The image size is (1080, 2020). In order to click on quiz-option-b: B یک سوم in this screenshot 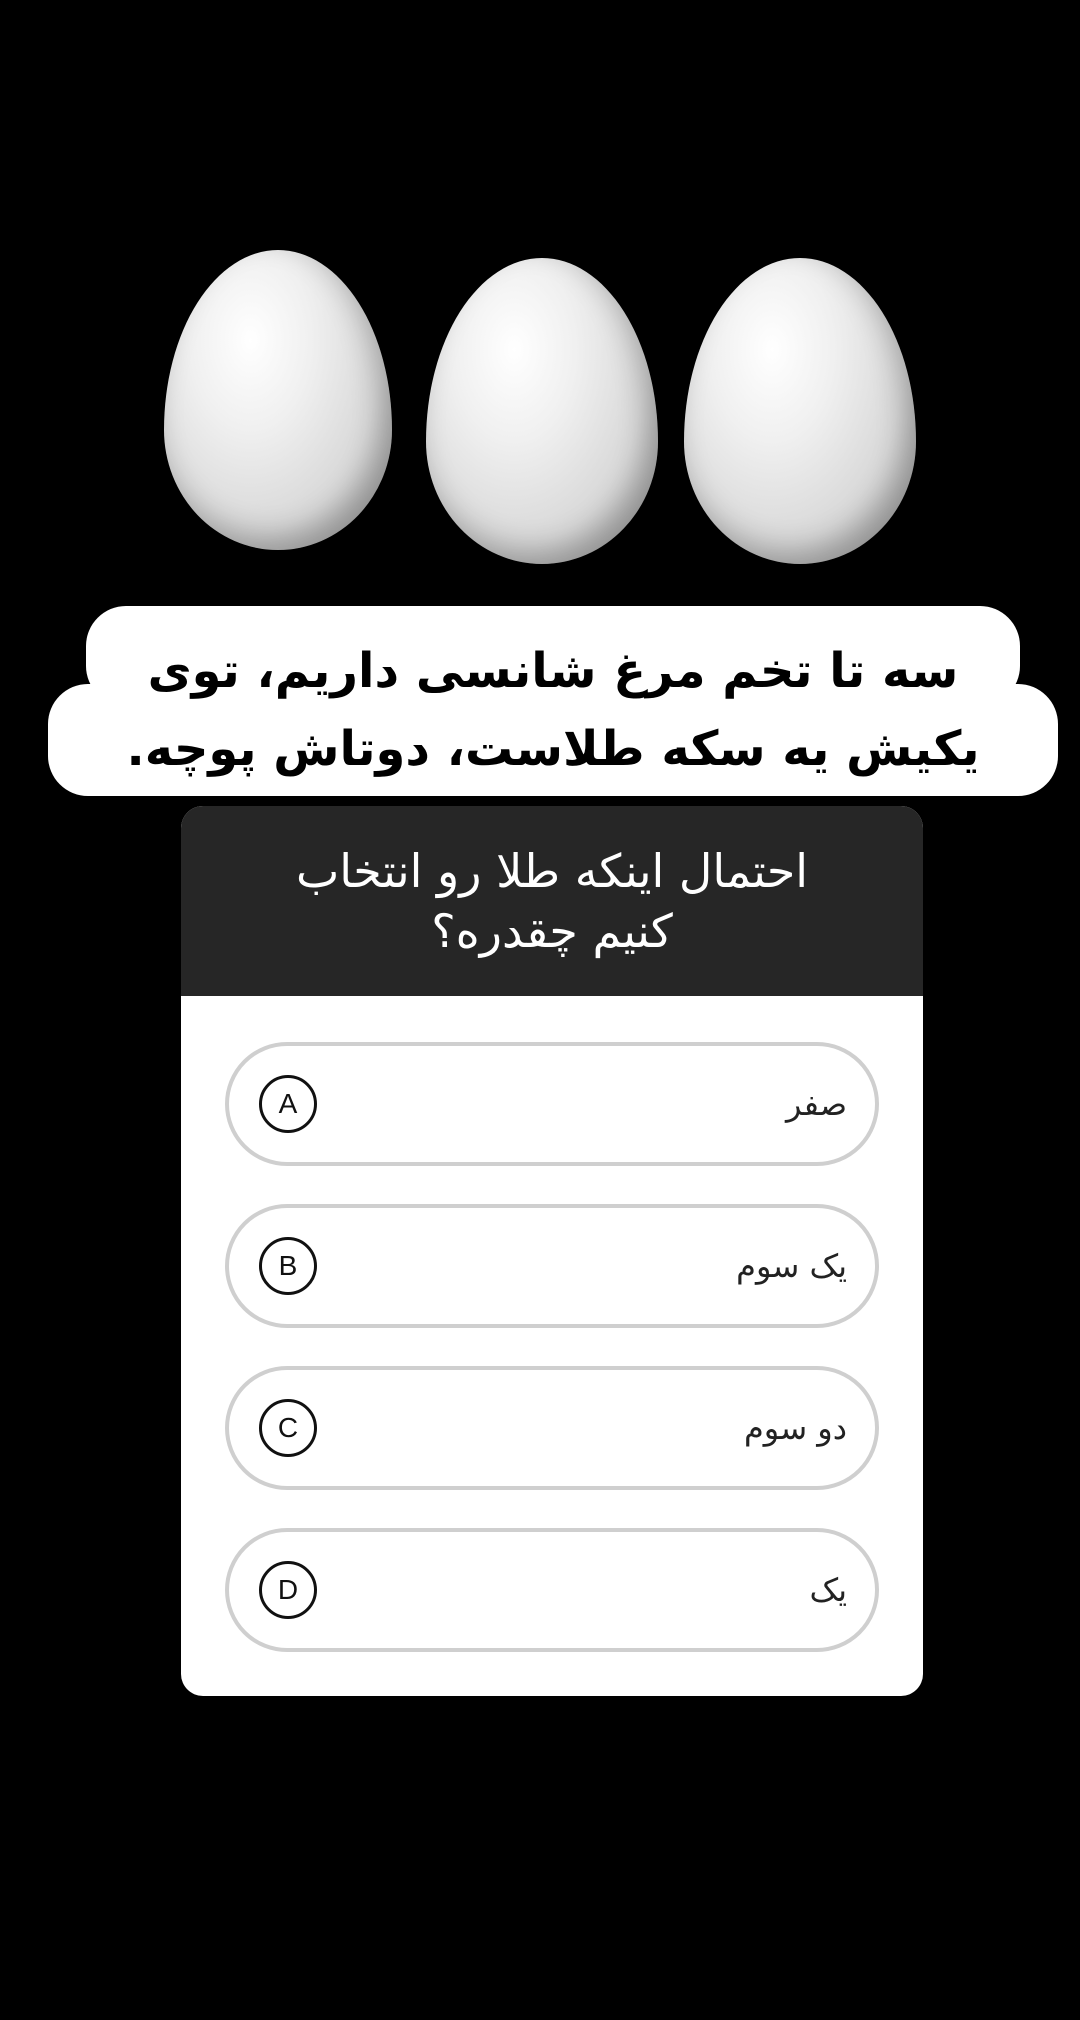, I will do `click(552, 1266)`.